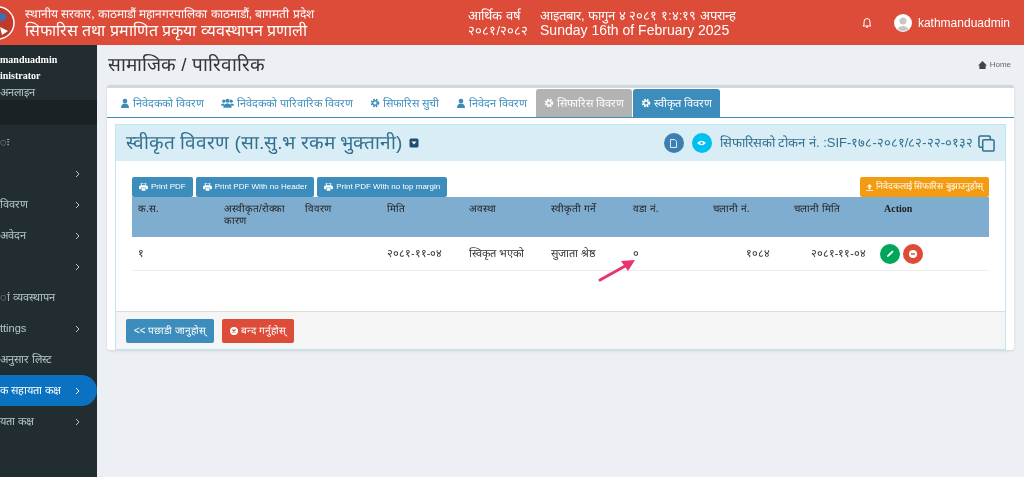 The width and height of the screenshot is (1024, 477). What do you see at coordinates (48, 359) in the screenshot?
I see `sidebar-item: अनुसार लिस्ट` at bounding box center [48, 359].